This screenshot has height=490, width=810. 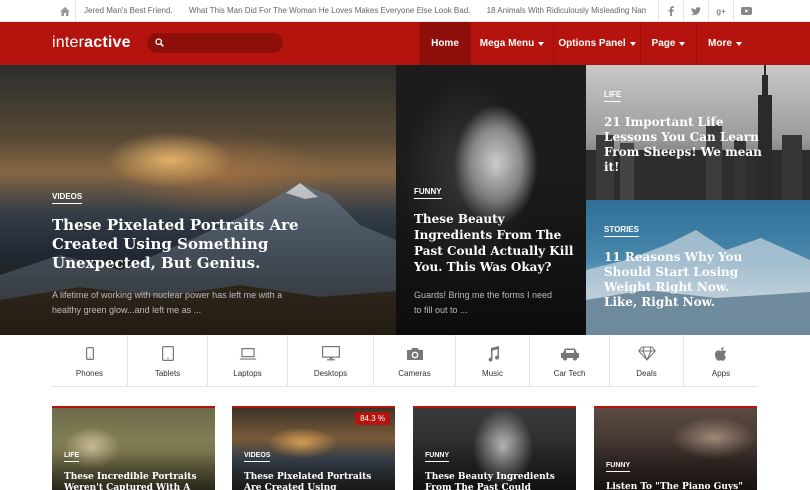 What do you see at coordinates (695, 11) in the screenshot?
I see `twitter-icon` at bounding box center [695, 11].